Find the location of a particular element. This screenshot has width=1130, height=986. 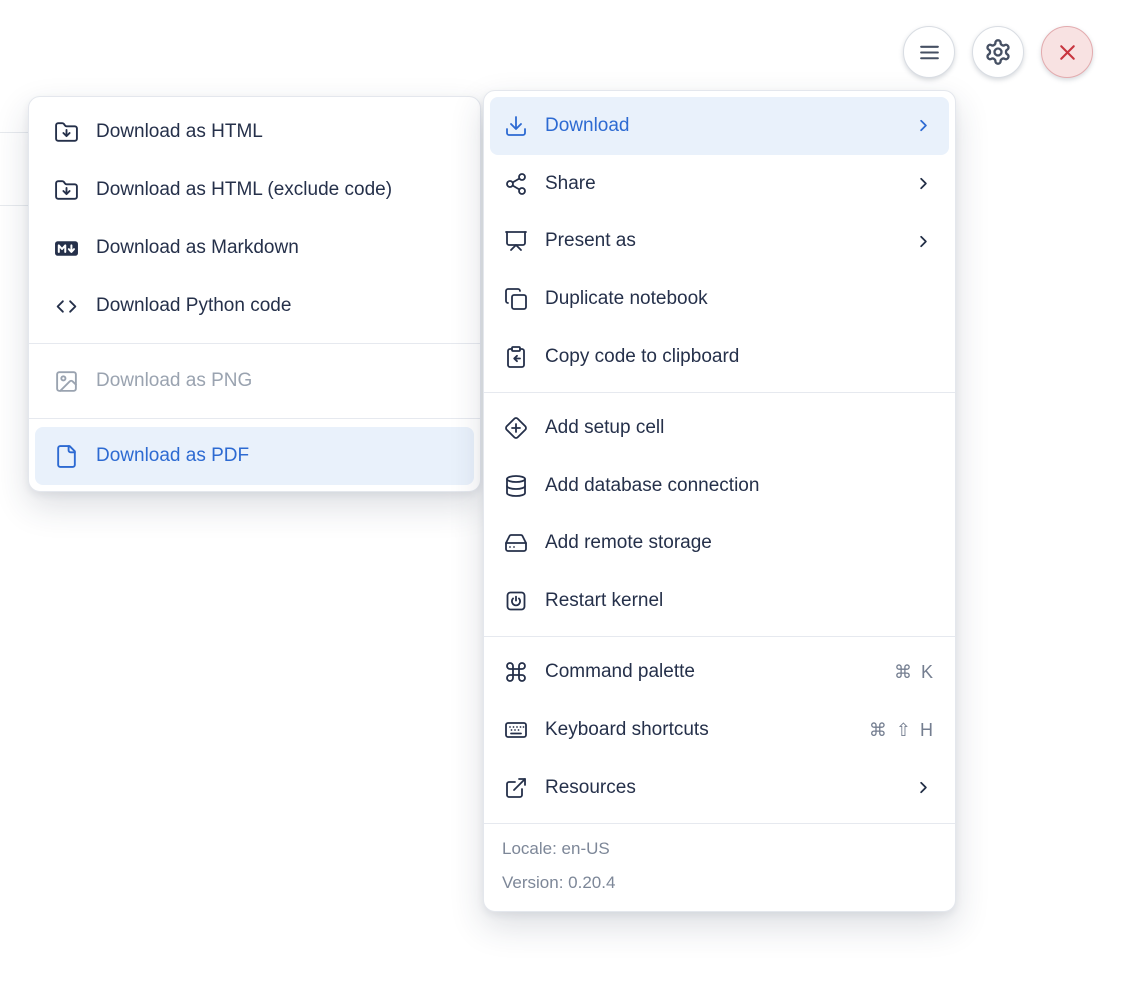

version-label: Version: 0.20.4 is located at coordinates (559, 882).